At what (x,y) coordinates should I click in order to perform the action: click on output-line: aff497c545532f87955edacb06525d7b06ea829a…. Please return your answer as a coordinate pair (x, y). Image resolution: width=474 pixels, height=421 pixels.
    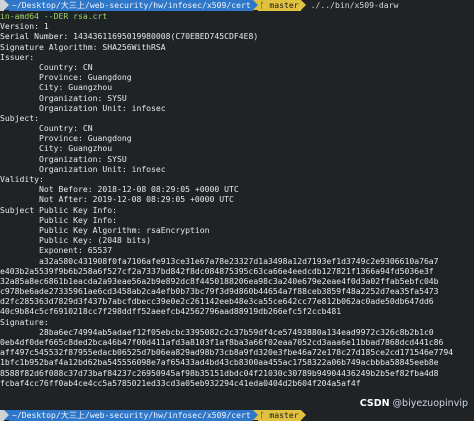
    Looking at the image, I should click on (227, 352).